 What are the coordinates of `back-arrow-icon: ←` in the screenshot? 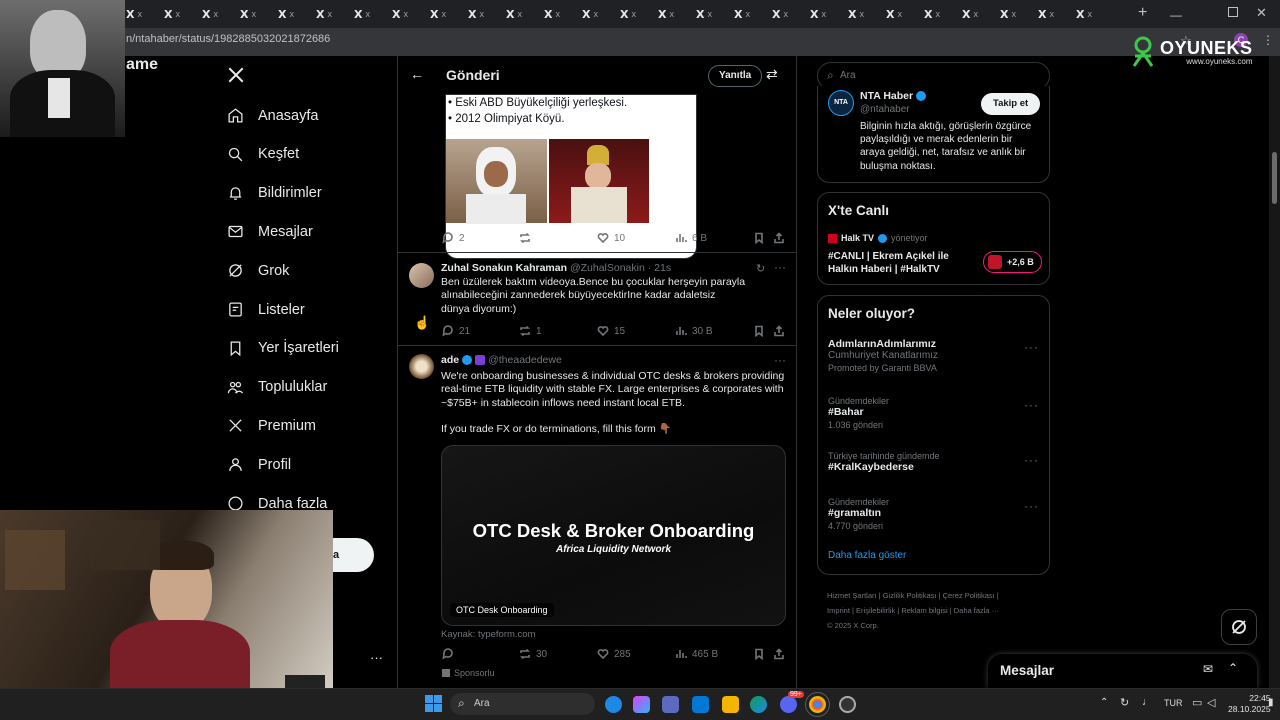 It's located at (417, 74).